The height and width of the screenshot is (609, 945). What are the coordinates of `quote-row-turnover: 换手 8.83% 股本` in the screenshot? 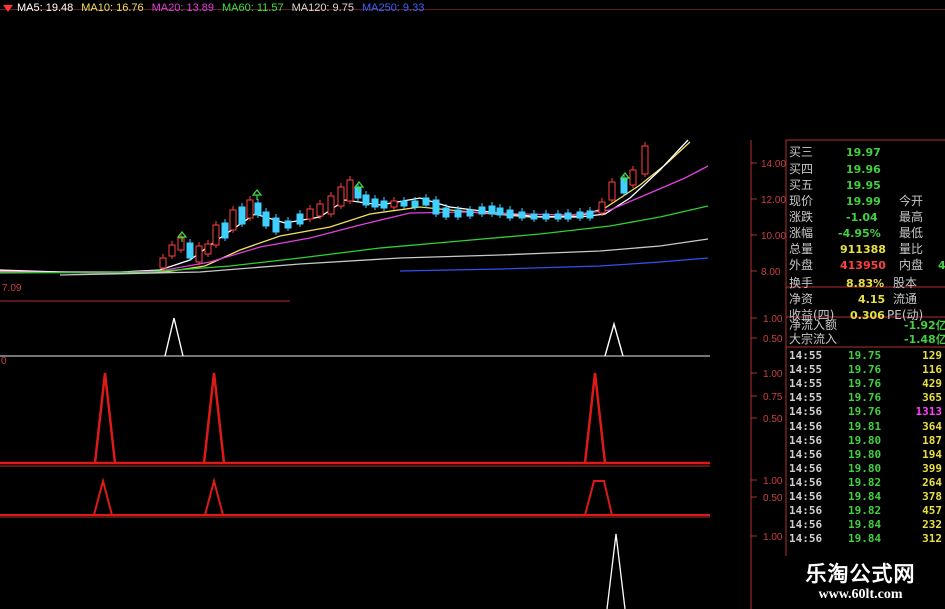 It's located at (865, 283).